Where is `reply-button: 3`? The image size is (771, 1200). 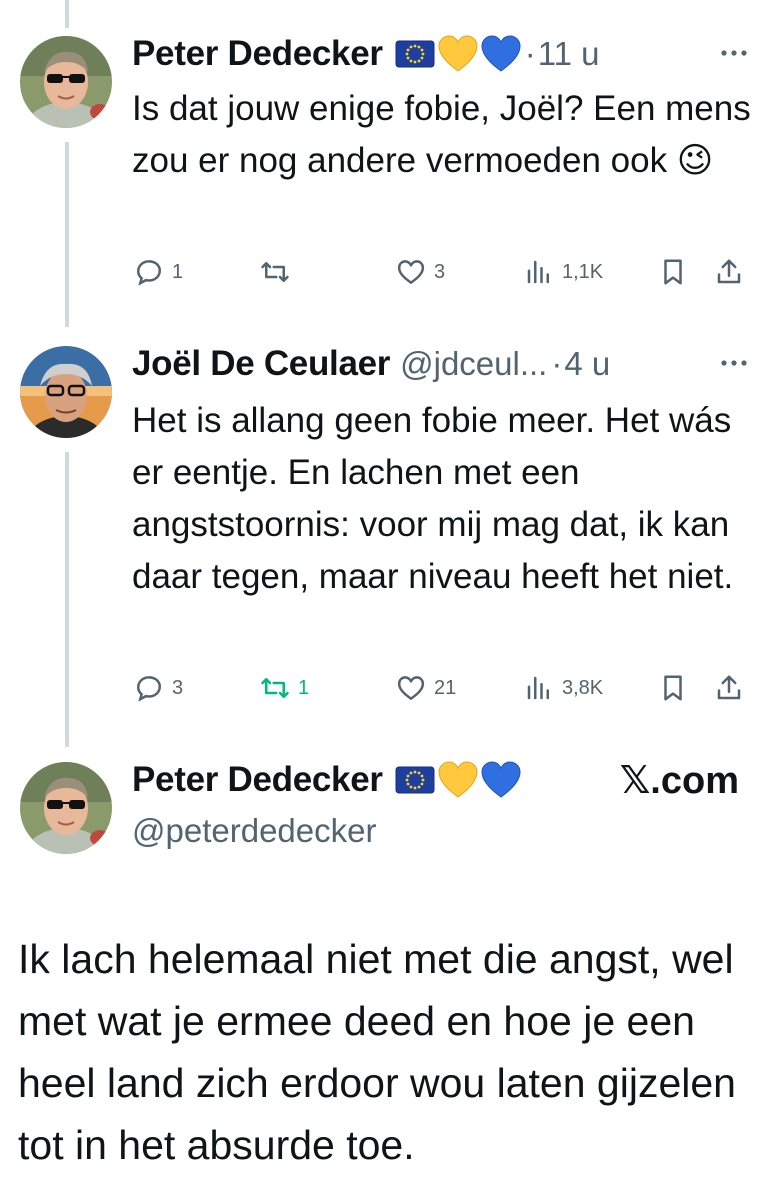 reply-button: 3 is located at coordinates (158, 688).